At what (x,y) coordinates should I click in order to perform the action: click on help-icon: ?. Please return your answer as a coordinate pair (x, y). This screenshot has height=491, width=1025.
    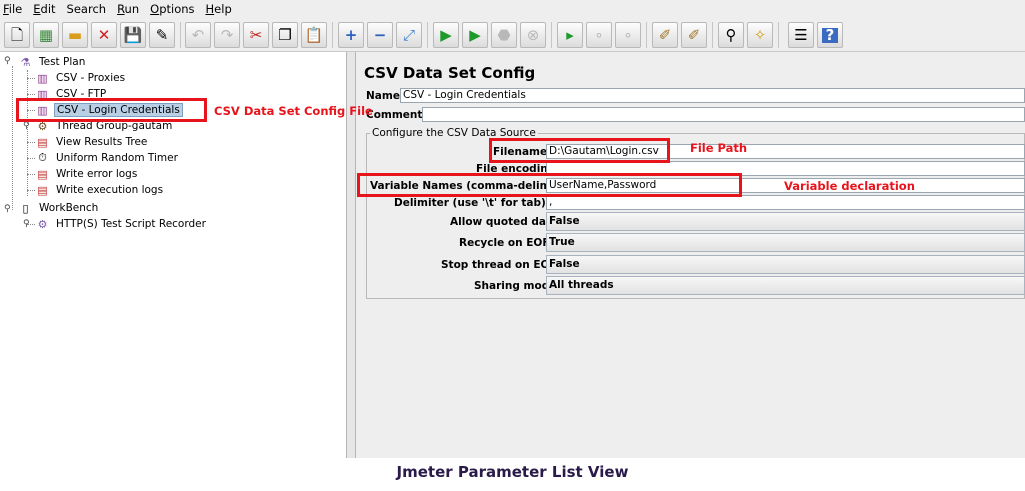
    Looking at the image, I should click on (830, 35).